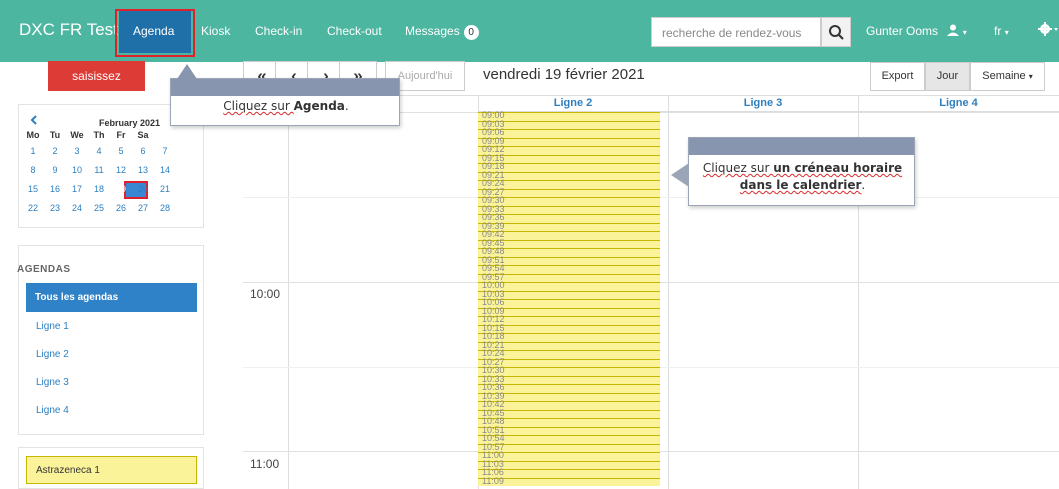  Describe the element at coordinates (215, 31) in the screenshot. I see `nav-kiosk: Kiosk` at that location.